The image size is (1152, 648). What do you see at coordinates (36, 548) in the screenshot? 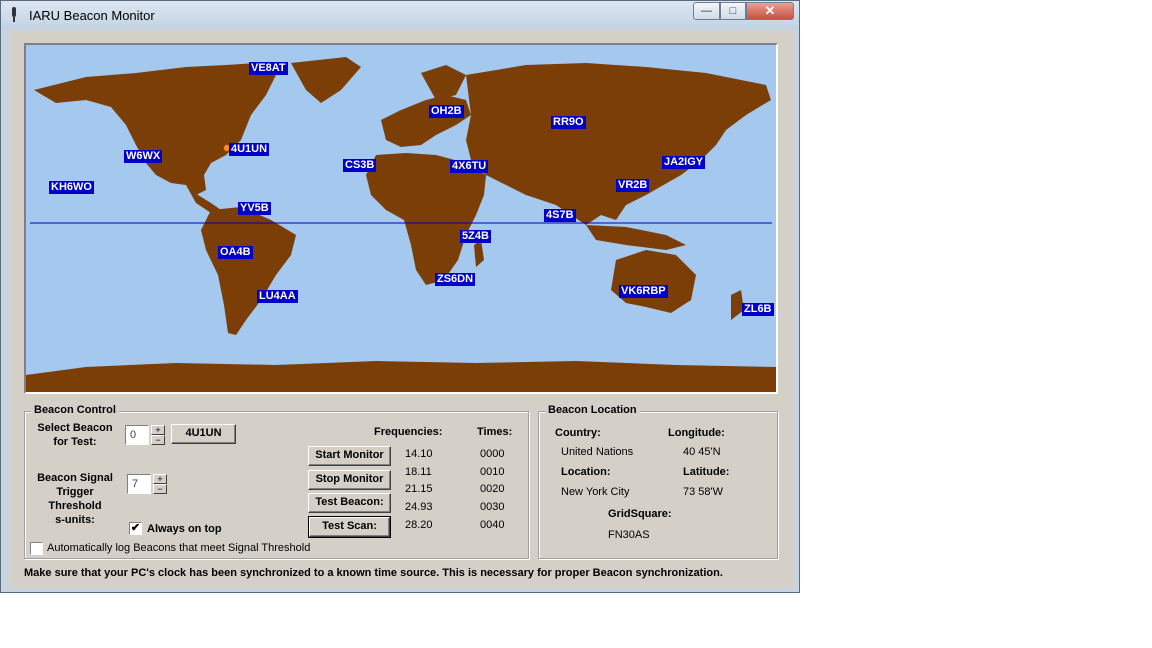
I see `auto-log-checkbox` at bounding box center [36, 548].